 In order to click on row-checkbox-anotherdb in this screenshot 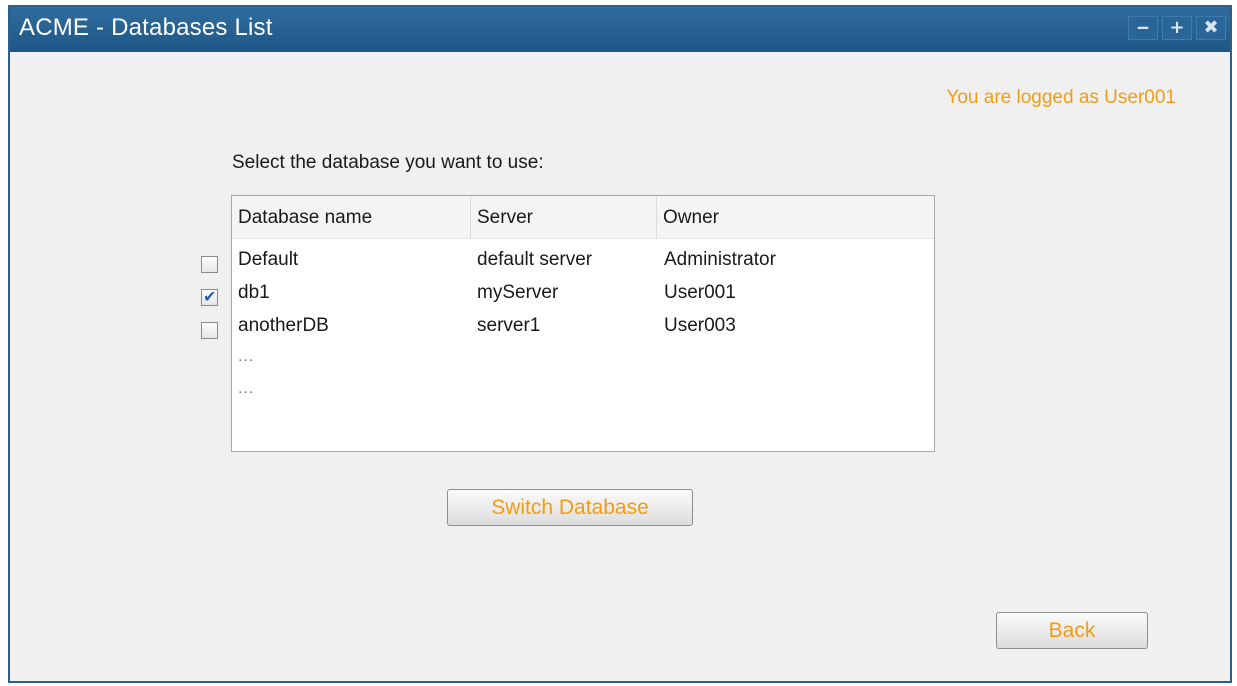, I will do `click(209, 330)`.